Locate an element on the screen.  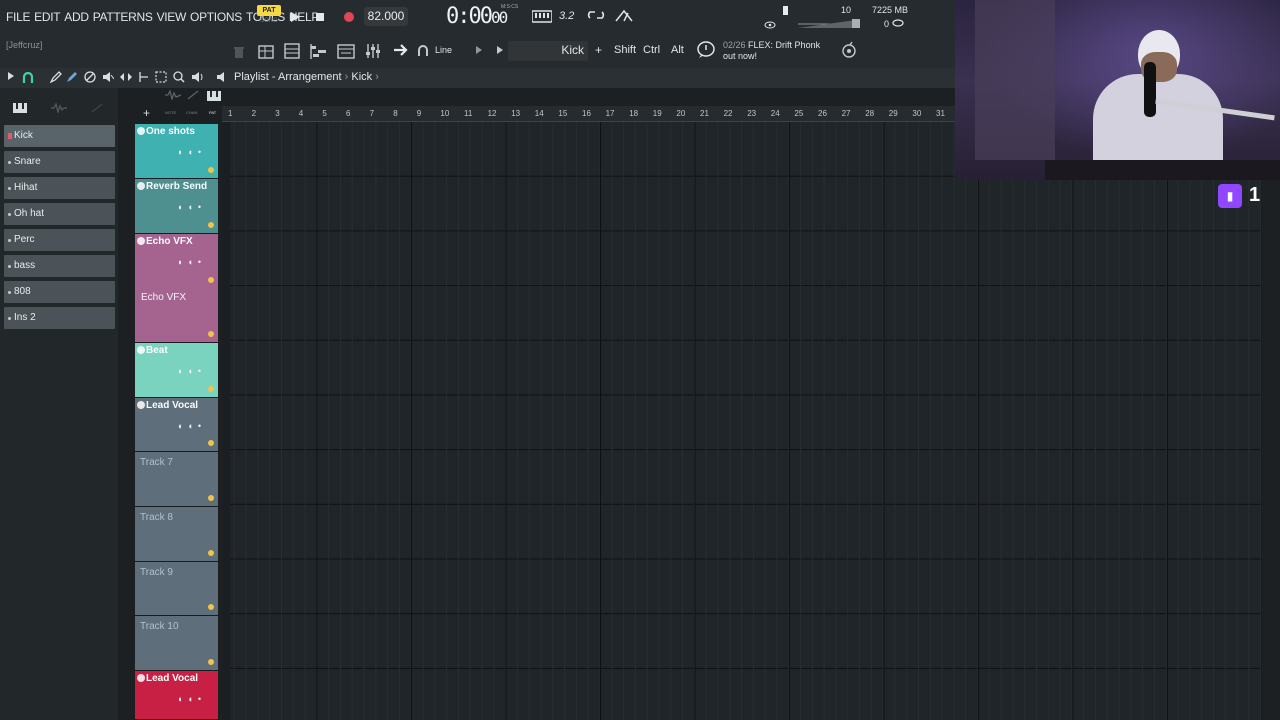
track-header: Echo VFX ◖◖• Echo VFX is located at coordinates (176, 288).